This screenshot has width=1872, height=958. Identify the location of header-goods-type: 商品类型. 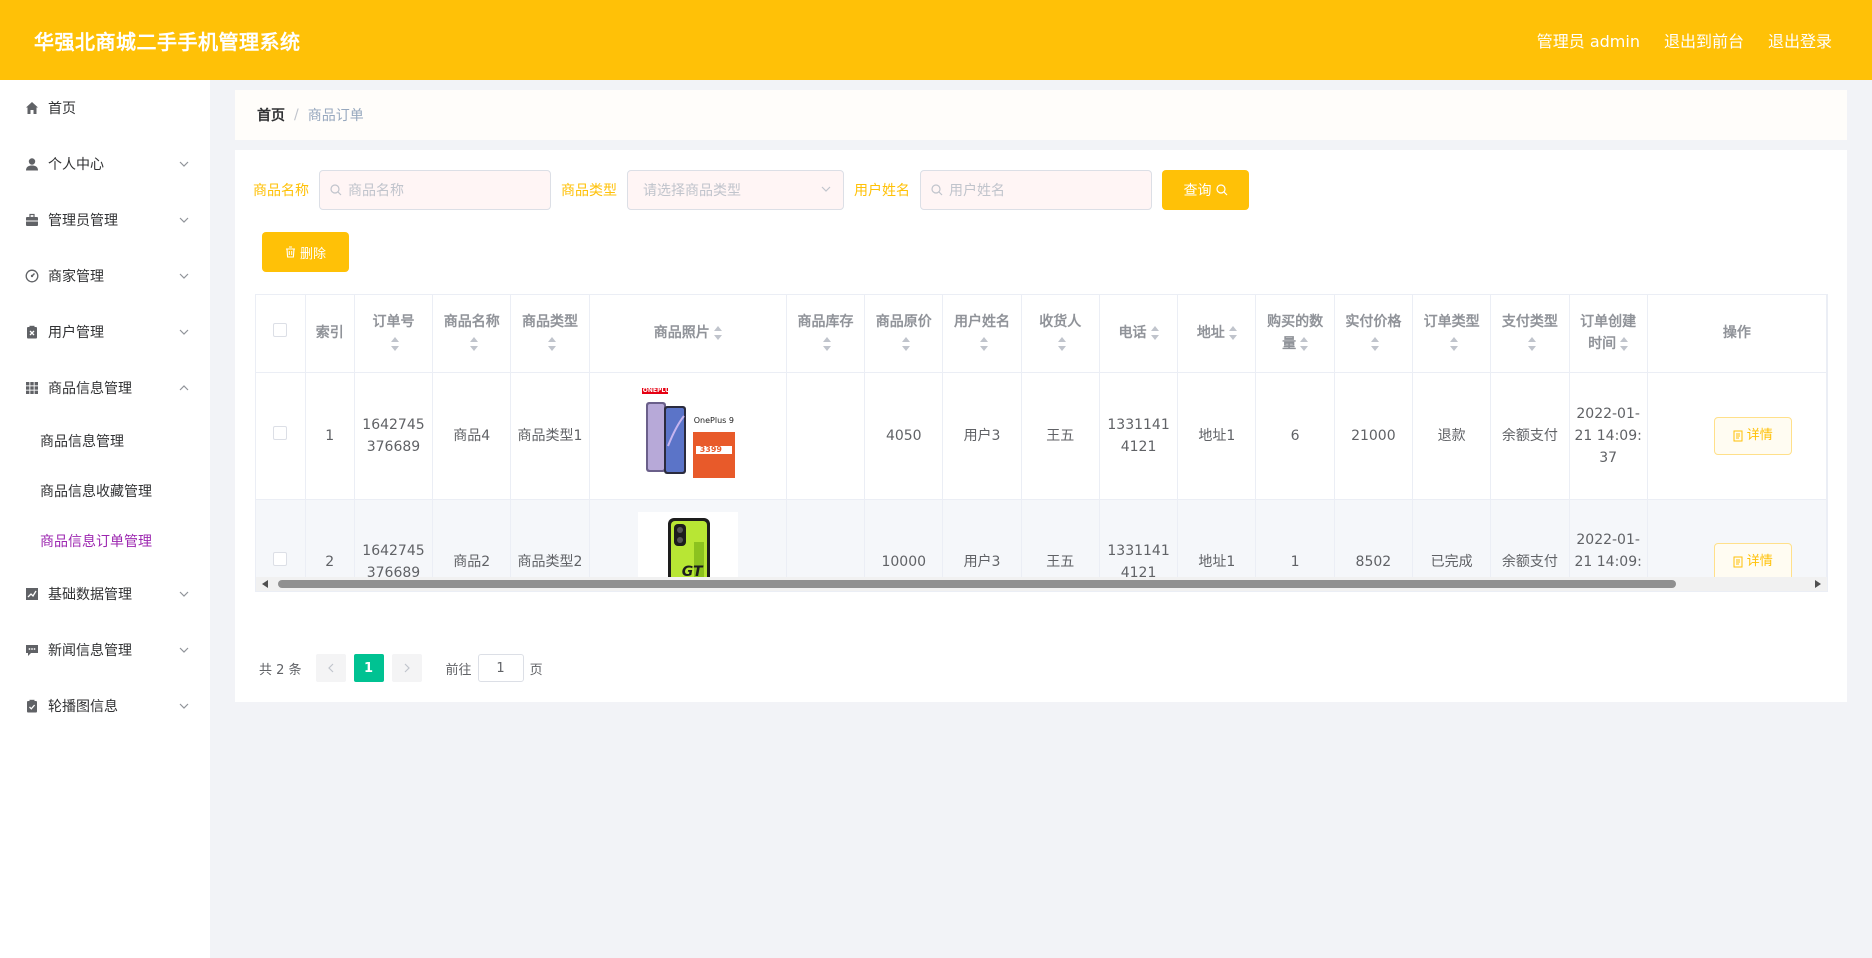
(550, 334).